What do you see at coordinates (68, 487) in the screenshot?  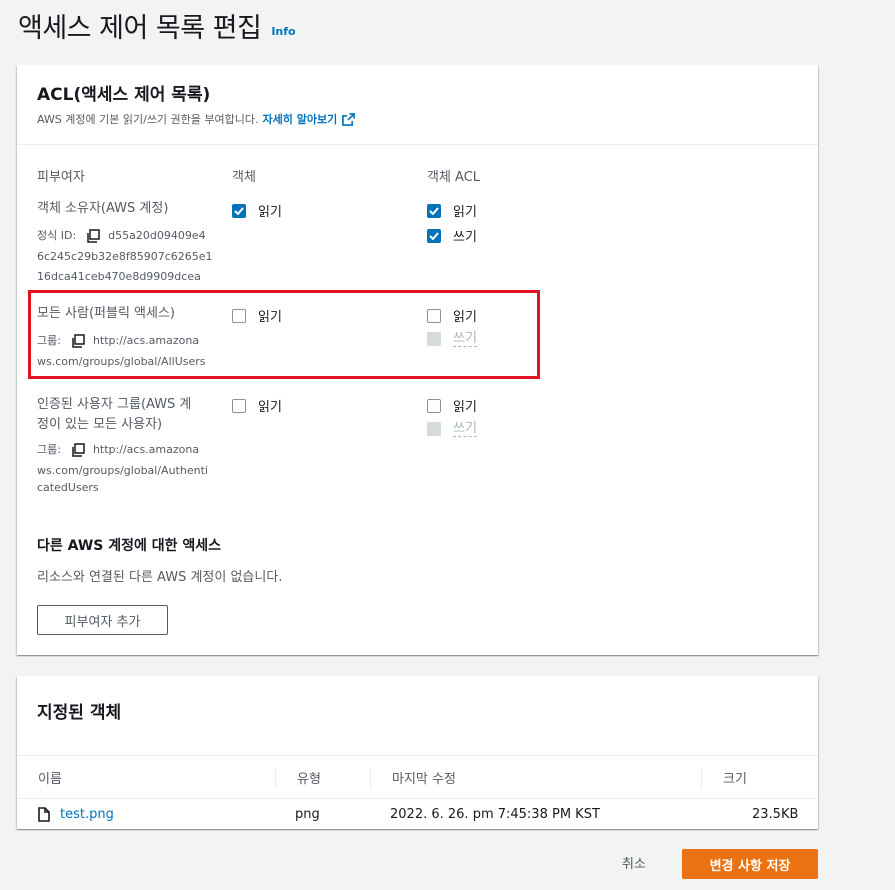 I see `group-uri-line-3: catedUsers` at bounding box center [68, 487].